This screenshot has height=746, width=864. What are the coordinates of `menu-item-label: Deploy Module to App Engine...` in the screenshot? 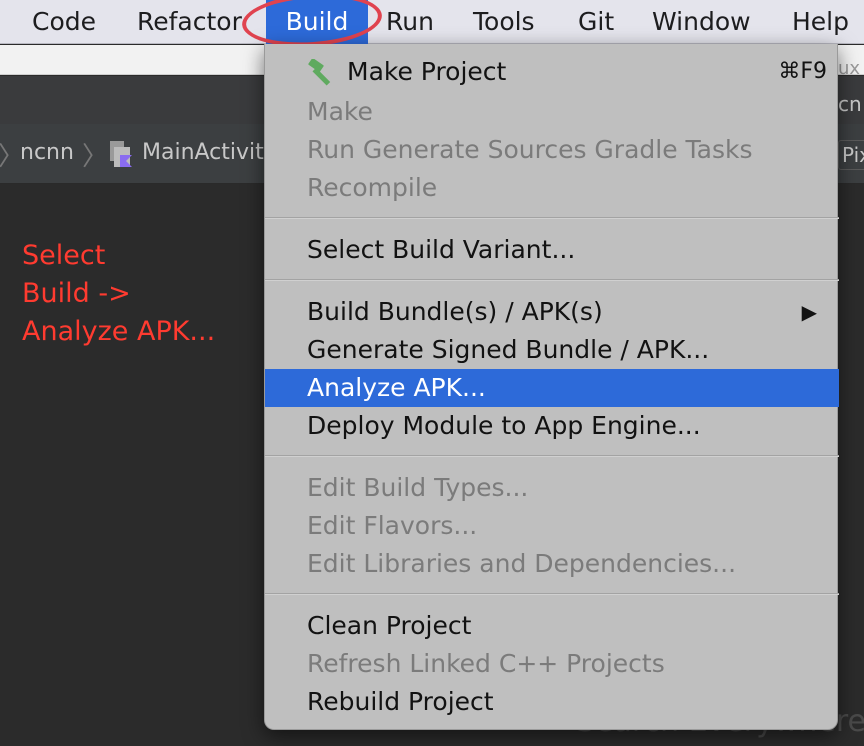 It's located at (504, 425).